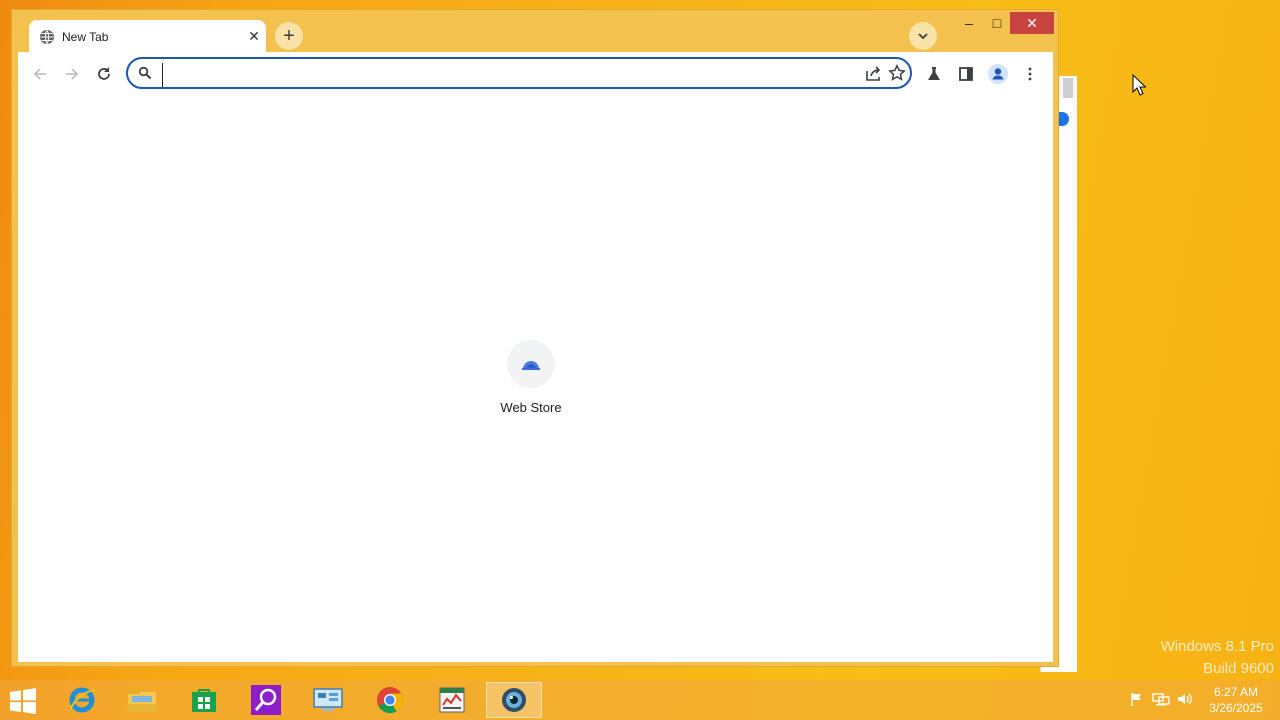  Describe the element at coordinates (873, 74) in the screenshot. I see `share-icon` at that location.